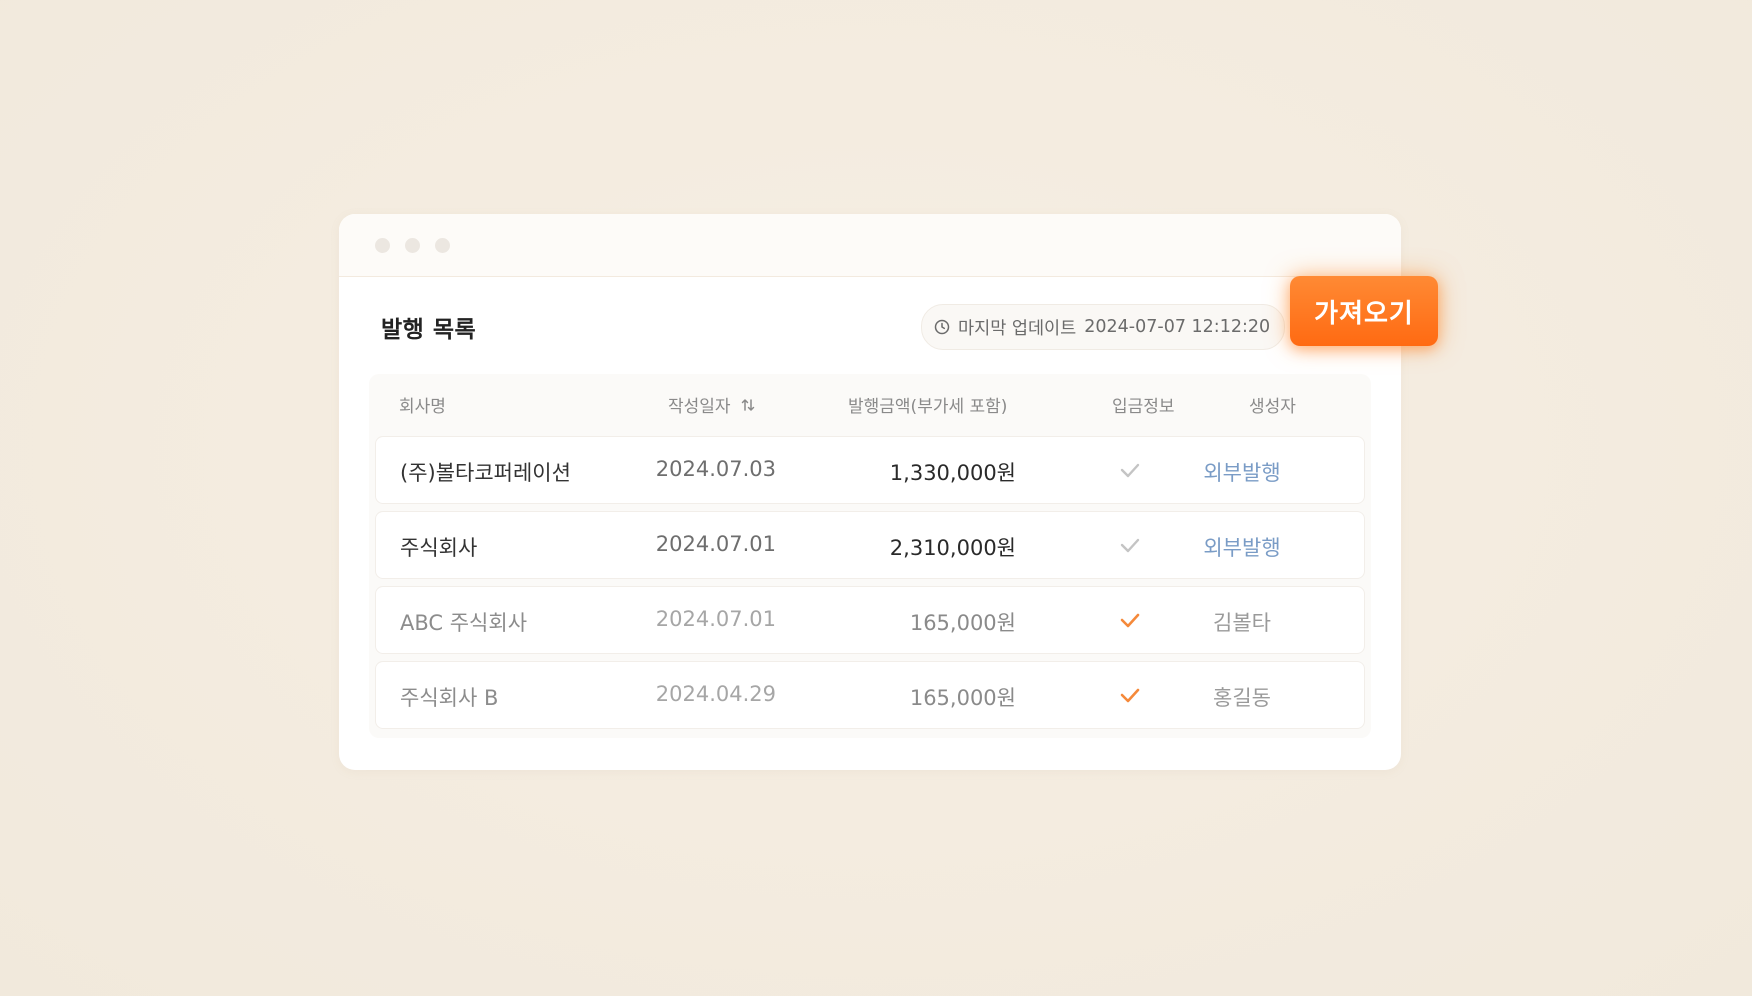 The height and width of the screenshot is (996, 1752). I want to click on row-company: (주)볼타코퍼레이션, so click(485, 473).